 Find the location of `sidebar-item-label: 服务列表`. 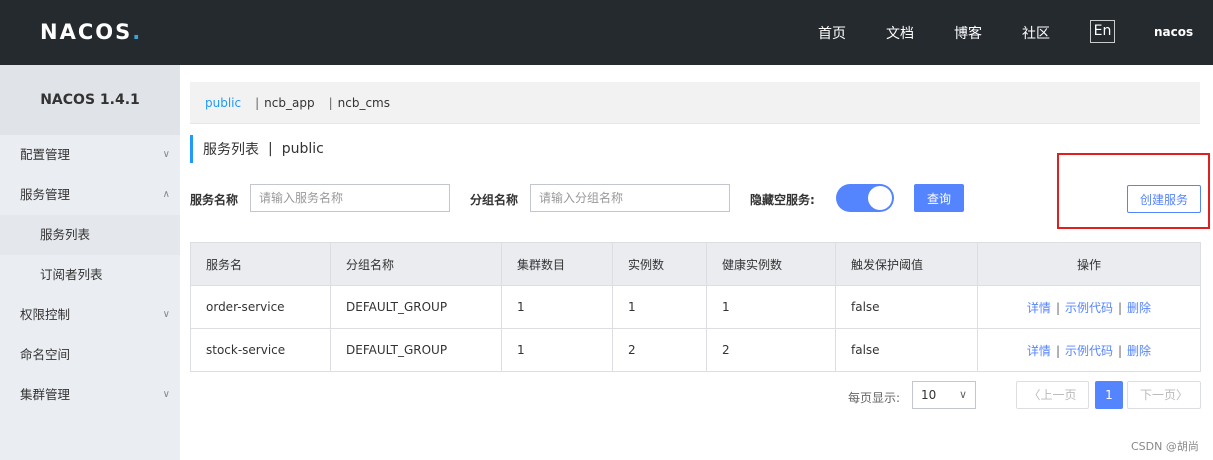

sidebar-item-label: 服务列表 is located at coordinates (65, 234).